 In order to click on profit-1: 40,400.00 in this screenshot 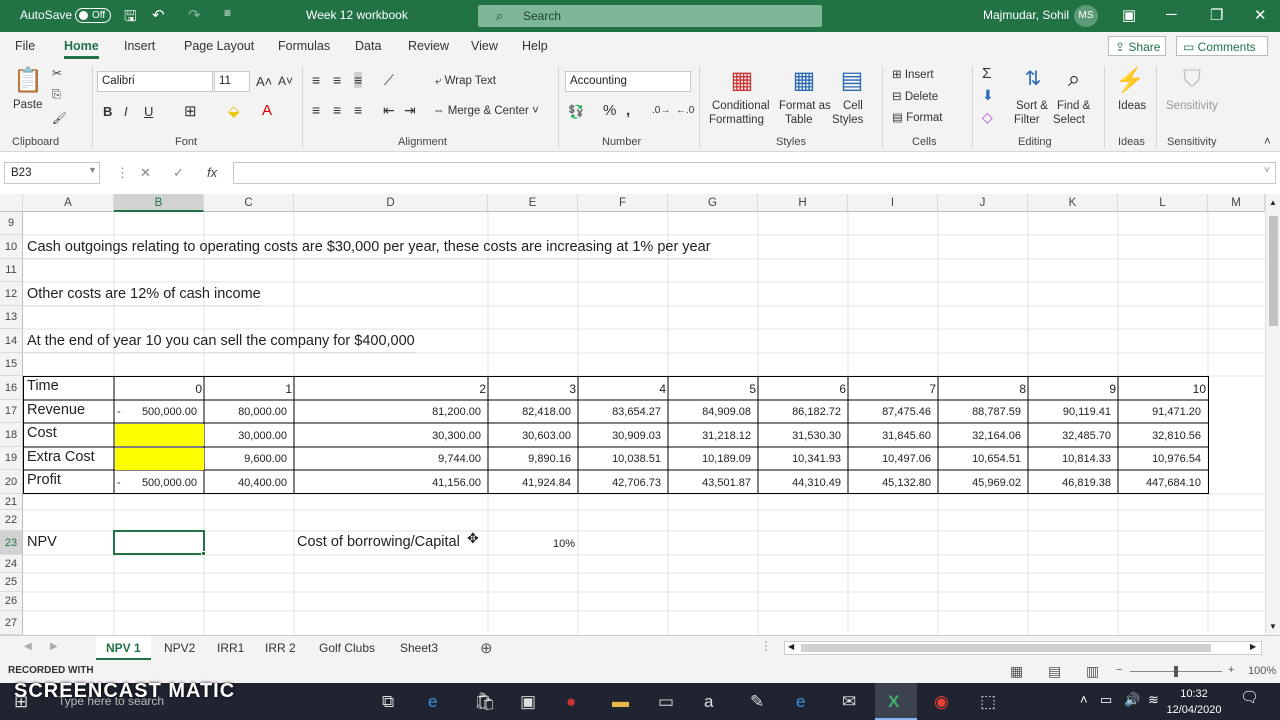, I will do `click(245, 483)`.